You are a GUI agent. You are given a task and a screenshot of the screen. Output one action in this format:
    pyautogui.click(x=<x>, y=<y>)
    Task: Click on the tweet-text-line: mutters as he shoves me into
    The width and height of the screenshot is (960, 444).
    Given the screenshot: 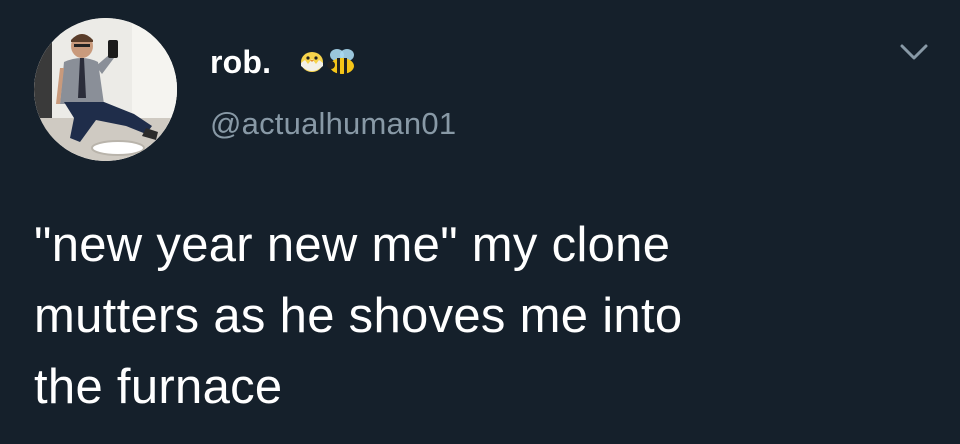 What is the action you would take?
    pyautogui.click(x=358, y=316)
    